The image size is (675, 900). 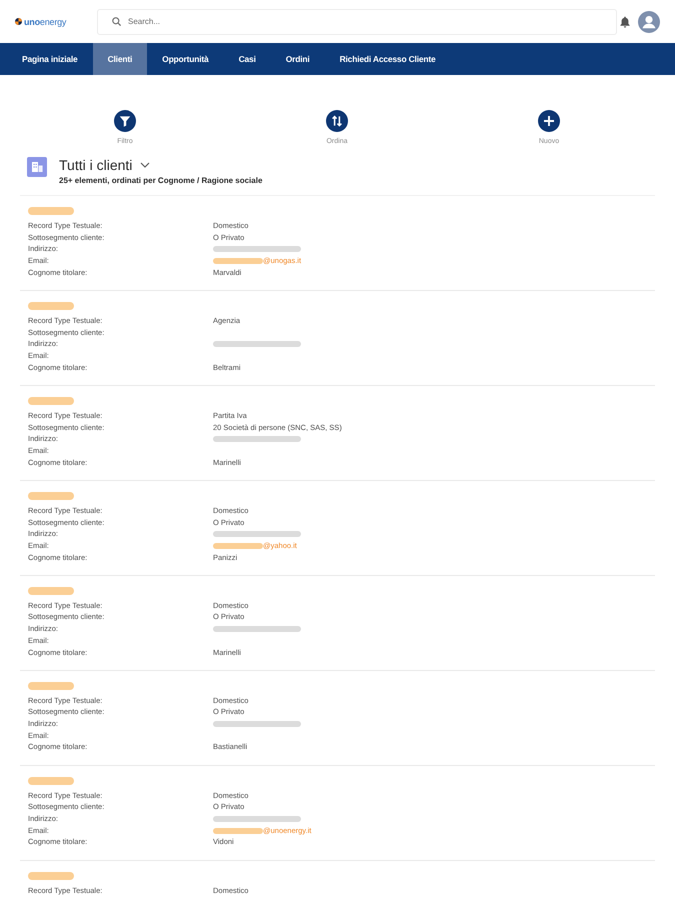 I want to click on logo: unoenergy, so click(x=45, y=21).